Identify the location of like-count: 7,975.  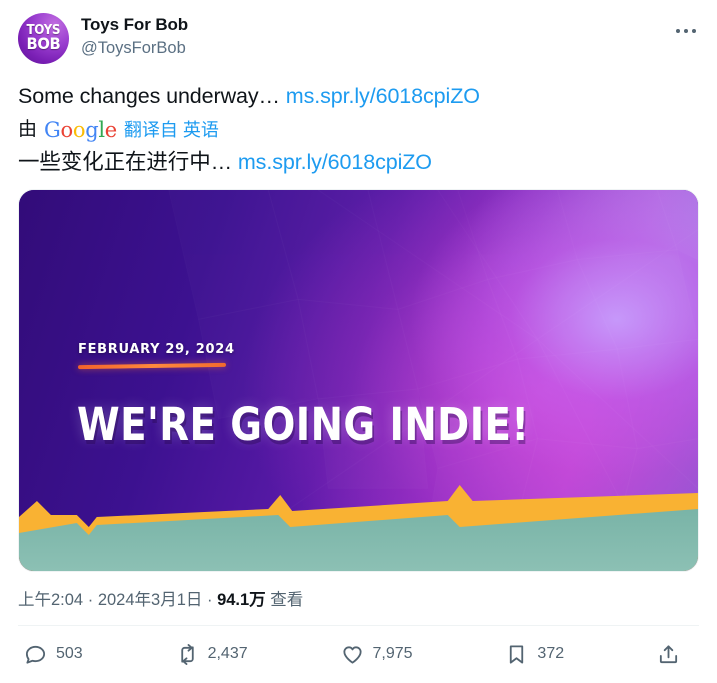
(392, 653).